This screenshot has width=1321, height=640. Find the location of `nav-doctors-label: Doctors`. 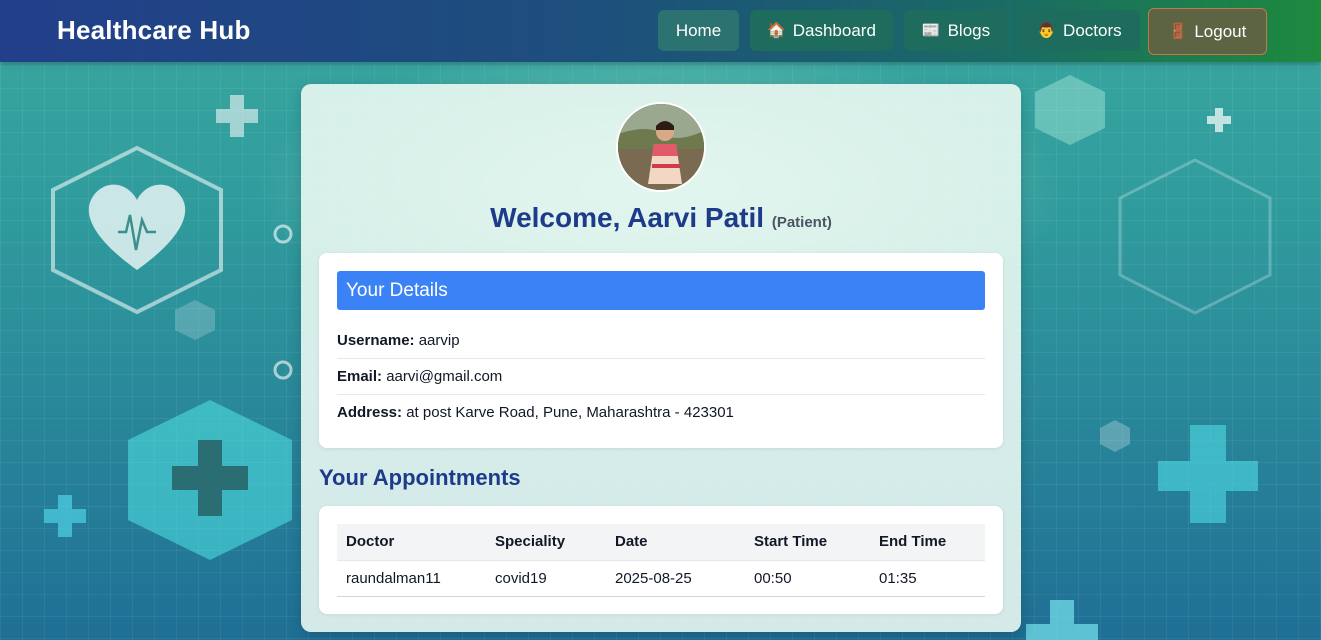

nav-doctors-label: Doctors is located at coordinates (1092, 30).